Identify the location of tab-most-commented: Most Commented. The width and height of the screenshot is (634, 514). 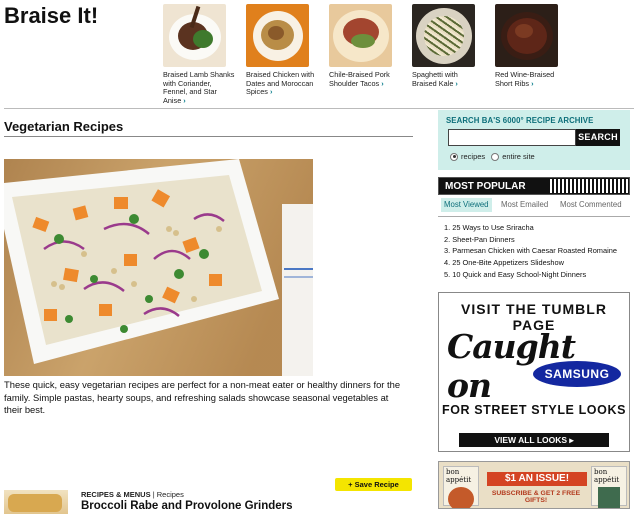
(591, 205).